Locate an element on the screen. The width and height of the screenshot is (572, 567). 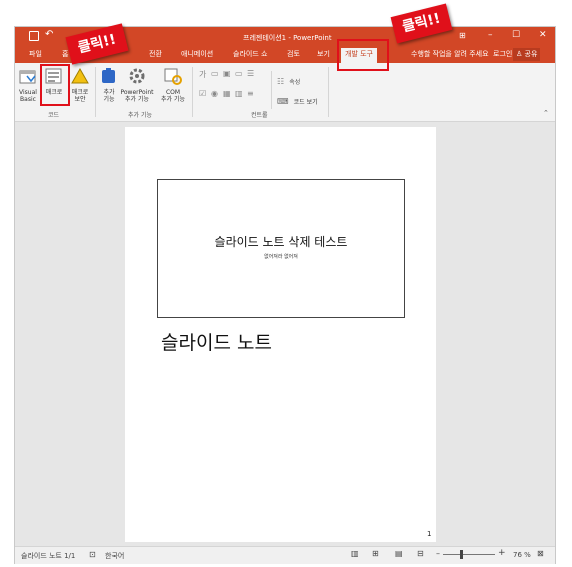
notes-text: 슬라이드 노트 is located at coordinates (216, 341).